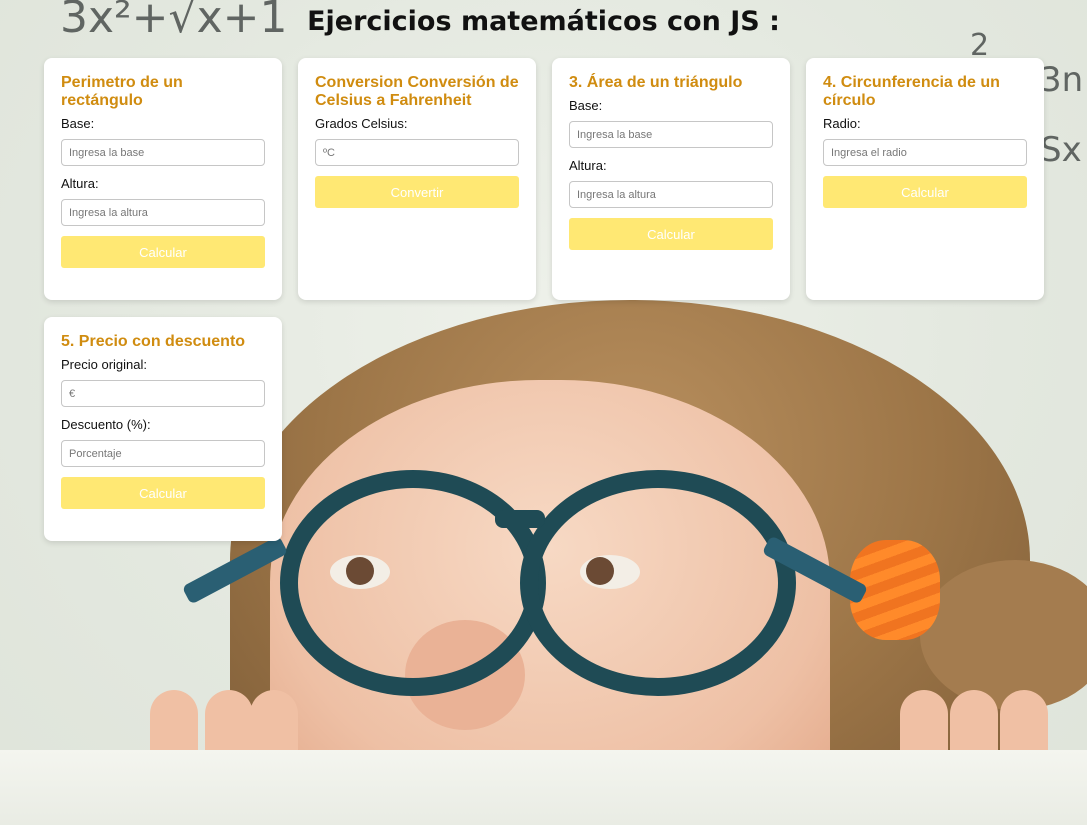  I want to click on card-title: 4. Circunferencia de un círculo, so click(911, 91).